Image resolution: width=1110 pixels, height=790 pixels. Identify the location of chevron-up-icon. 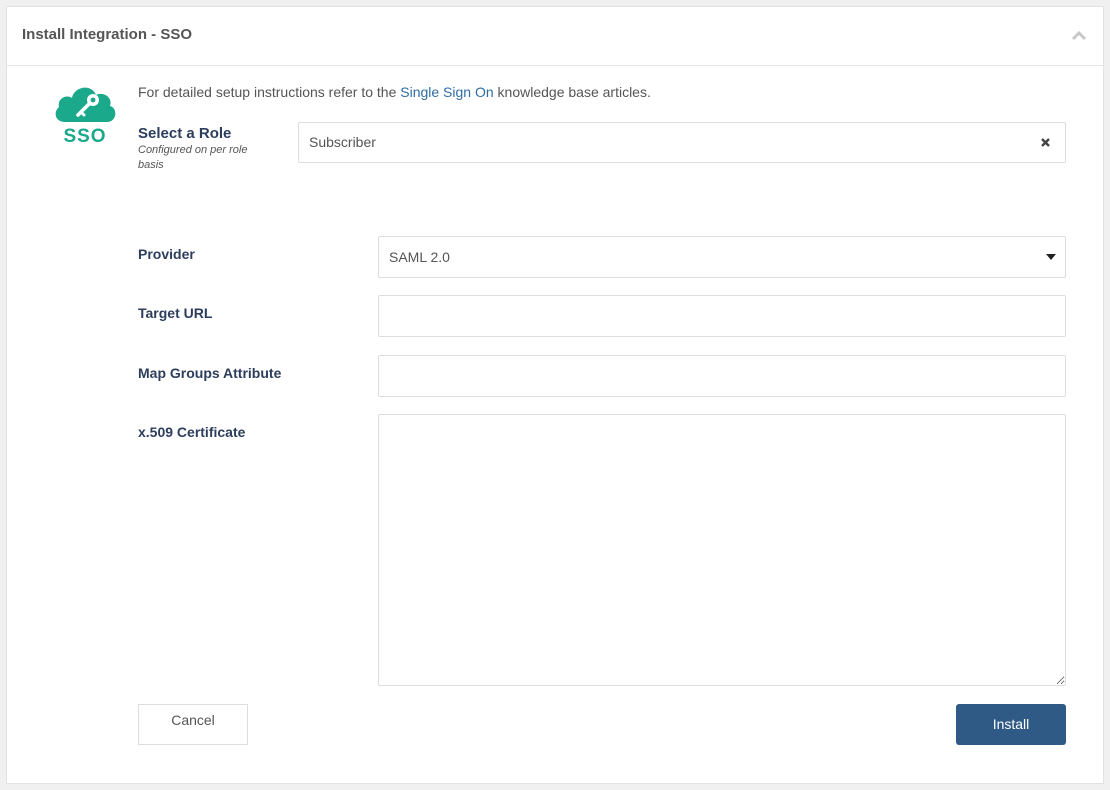
(1079, 35).